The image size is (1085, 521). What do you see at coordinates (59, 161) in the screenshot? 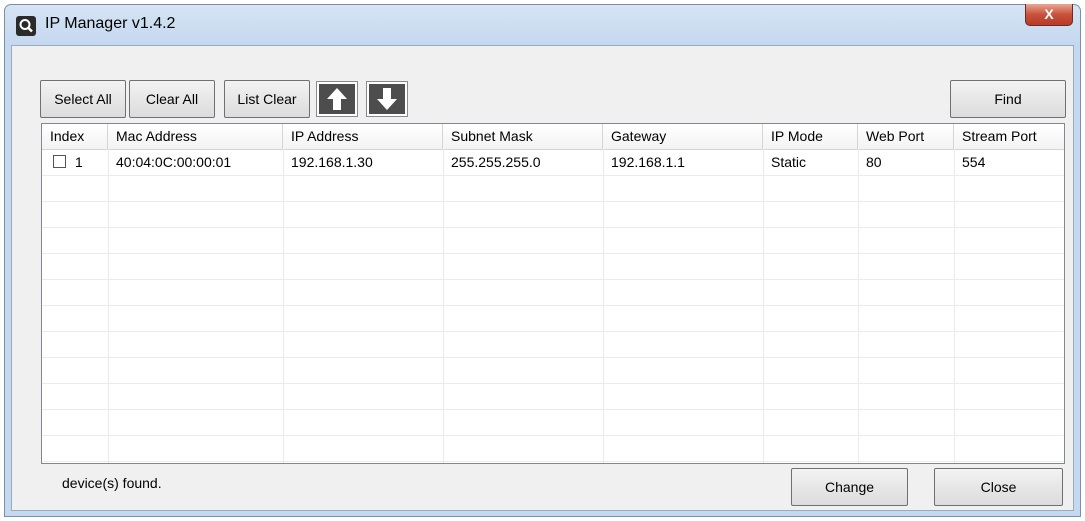
I see `row-checkbox` at bounding box center [59, 161].